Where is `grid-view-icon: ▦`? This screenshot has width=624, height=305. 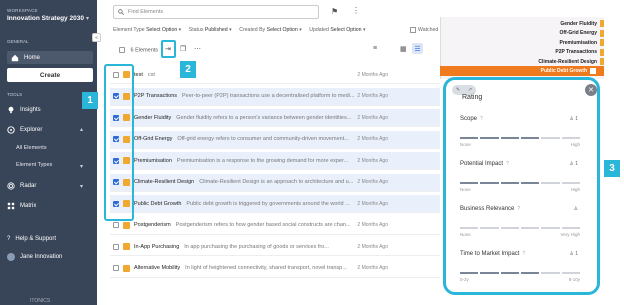 grid-view-icon: ▦ is located at coordinates (403, 49).